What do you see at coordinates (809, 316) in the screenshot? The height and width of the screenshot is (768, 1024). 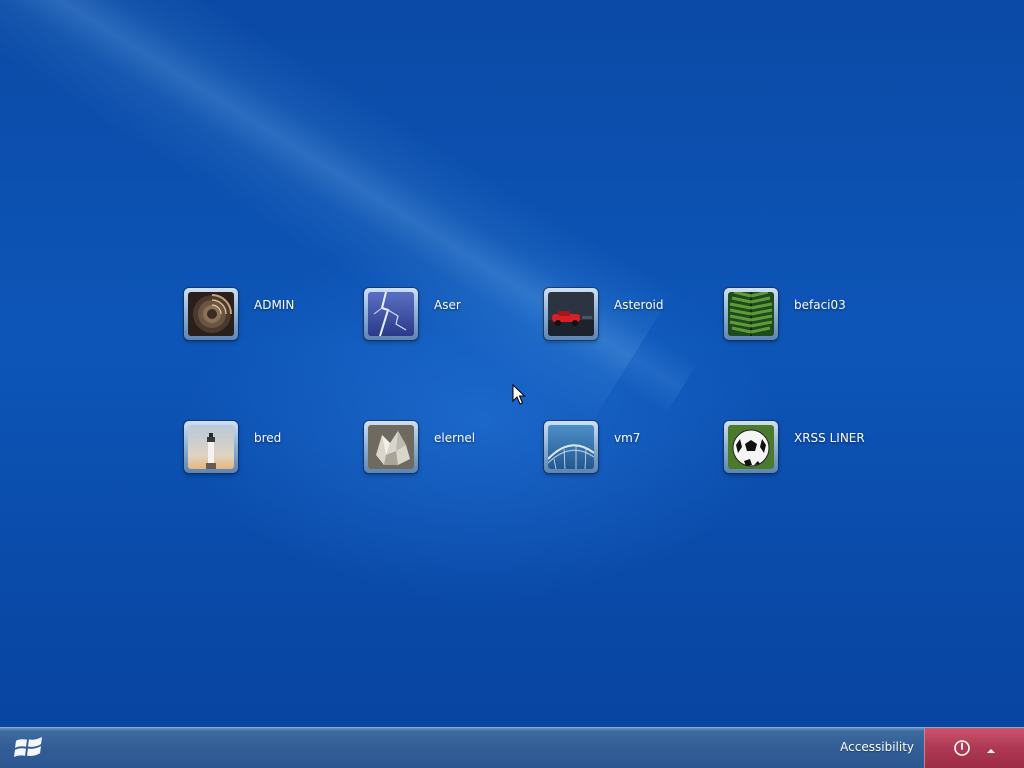 I see `user-tile-befaci03: befaci03` at bounding box center [809, 316].